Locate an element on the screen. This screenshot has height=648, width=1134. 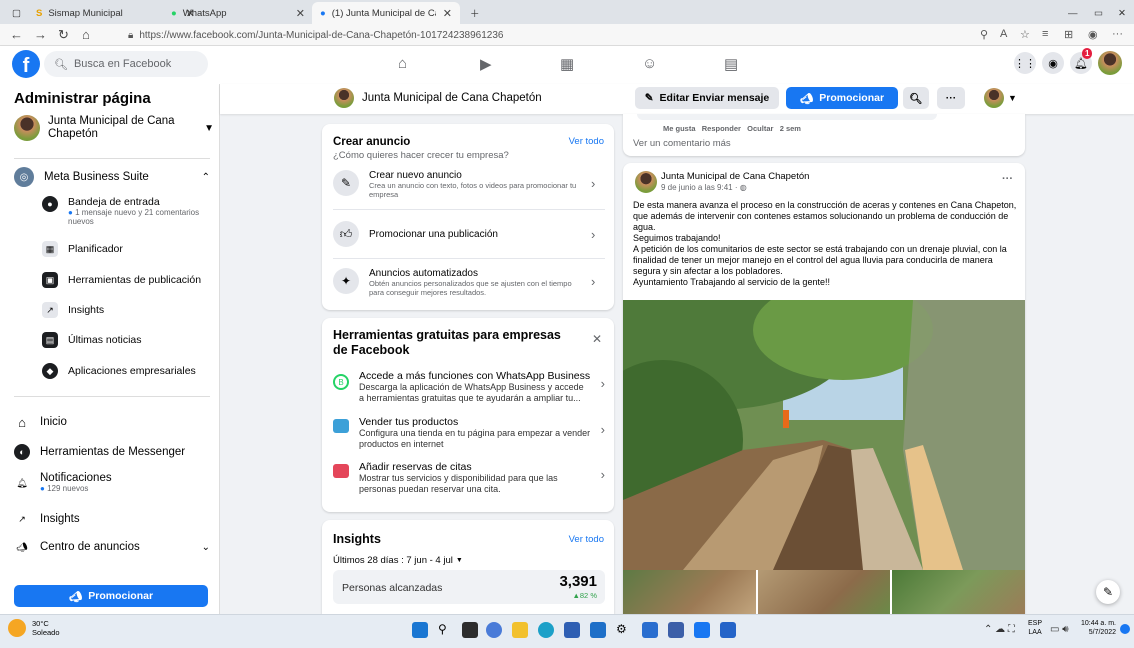
key-icon: ⚲ is located at coordinates (984, 34).